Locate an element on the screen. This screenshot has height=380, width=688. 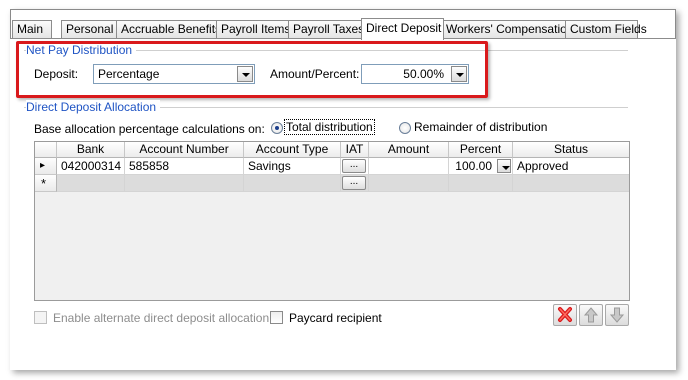
cell-account-number: 585858 is located at coordinates (184, 166).